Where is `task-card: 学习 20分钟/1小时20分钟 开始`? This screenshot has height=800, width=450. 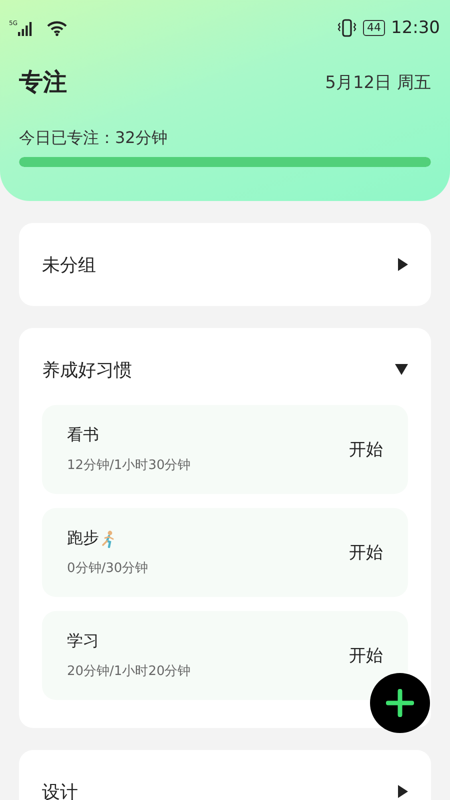
task-card: 学习 20分钟/1小时20分钟 开始 is located at coordinates (225, 655).